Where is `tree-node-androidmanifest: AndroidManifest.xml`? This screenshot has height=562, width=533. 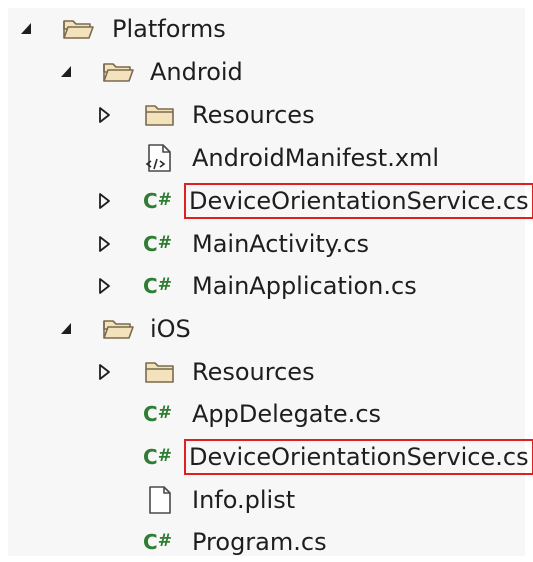 tree-node-androidmanifest: AndroidManifest.xml is located at coordinates (266, 158).